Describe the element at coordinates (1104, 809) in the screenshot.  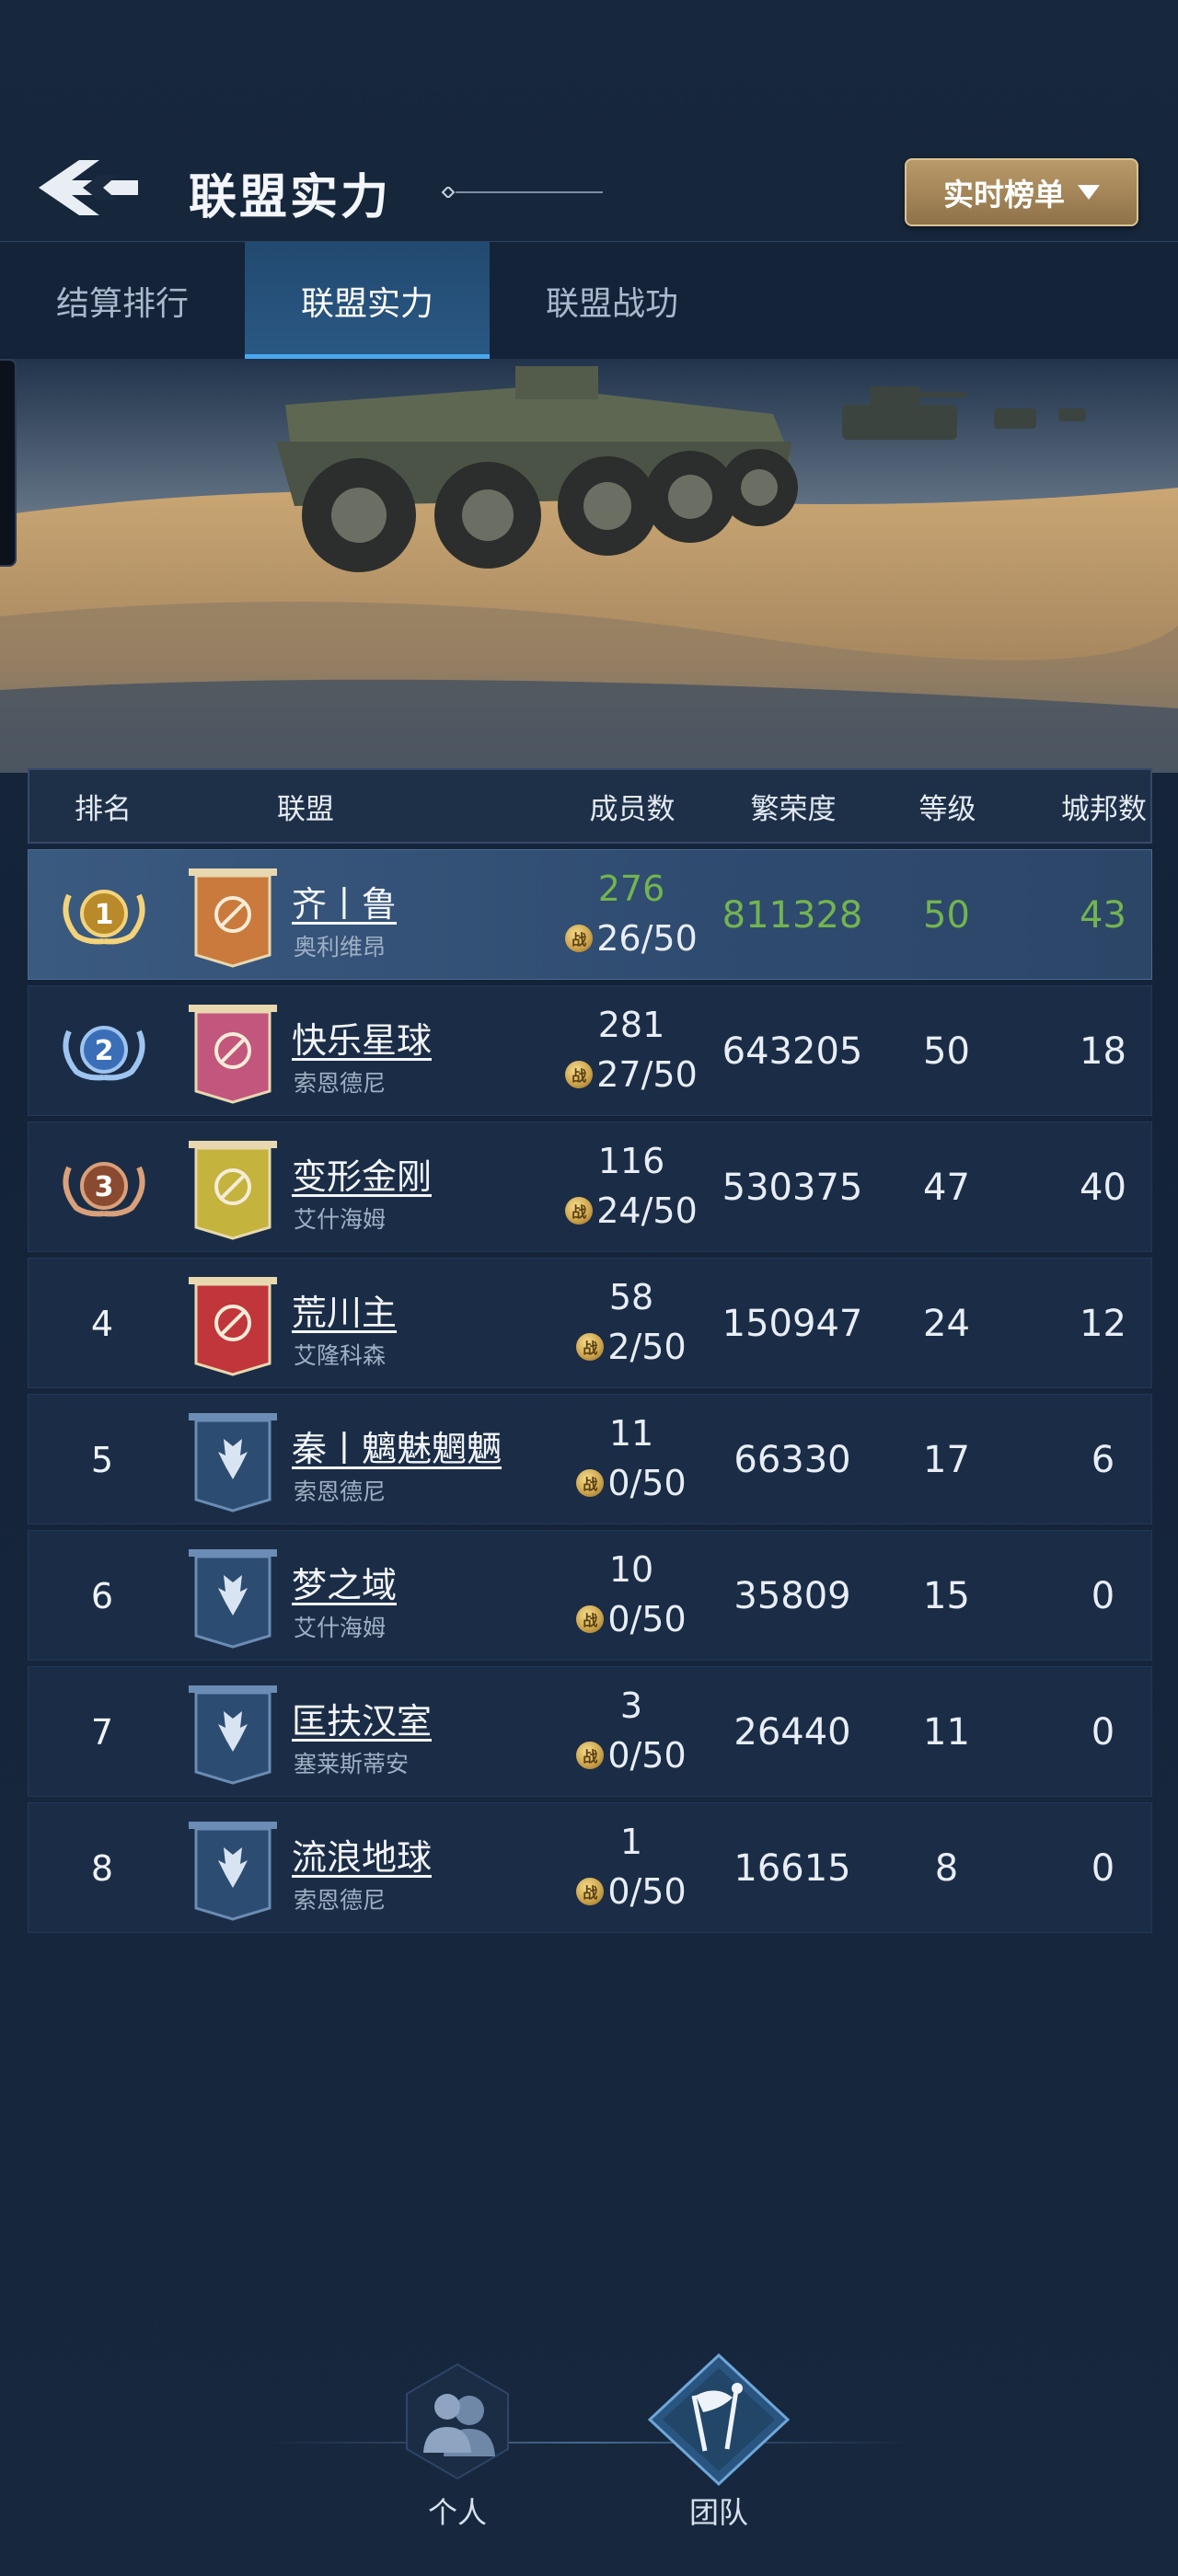
I see `header-cities: 城邦数` at that location.